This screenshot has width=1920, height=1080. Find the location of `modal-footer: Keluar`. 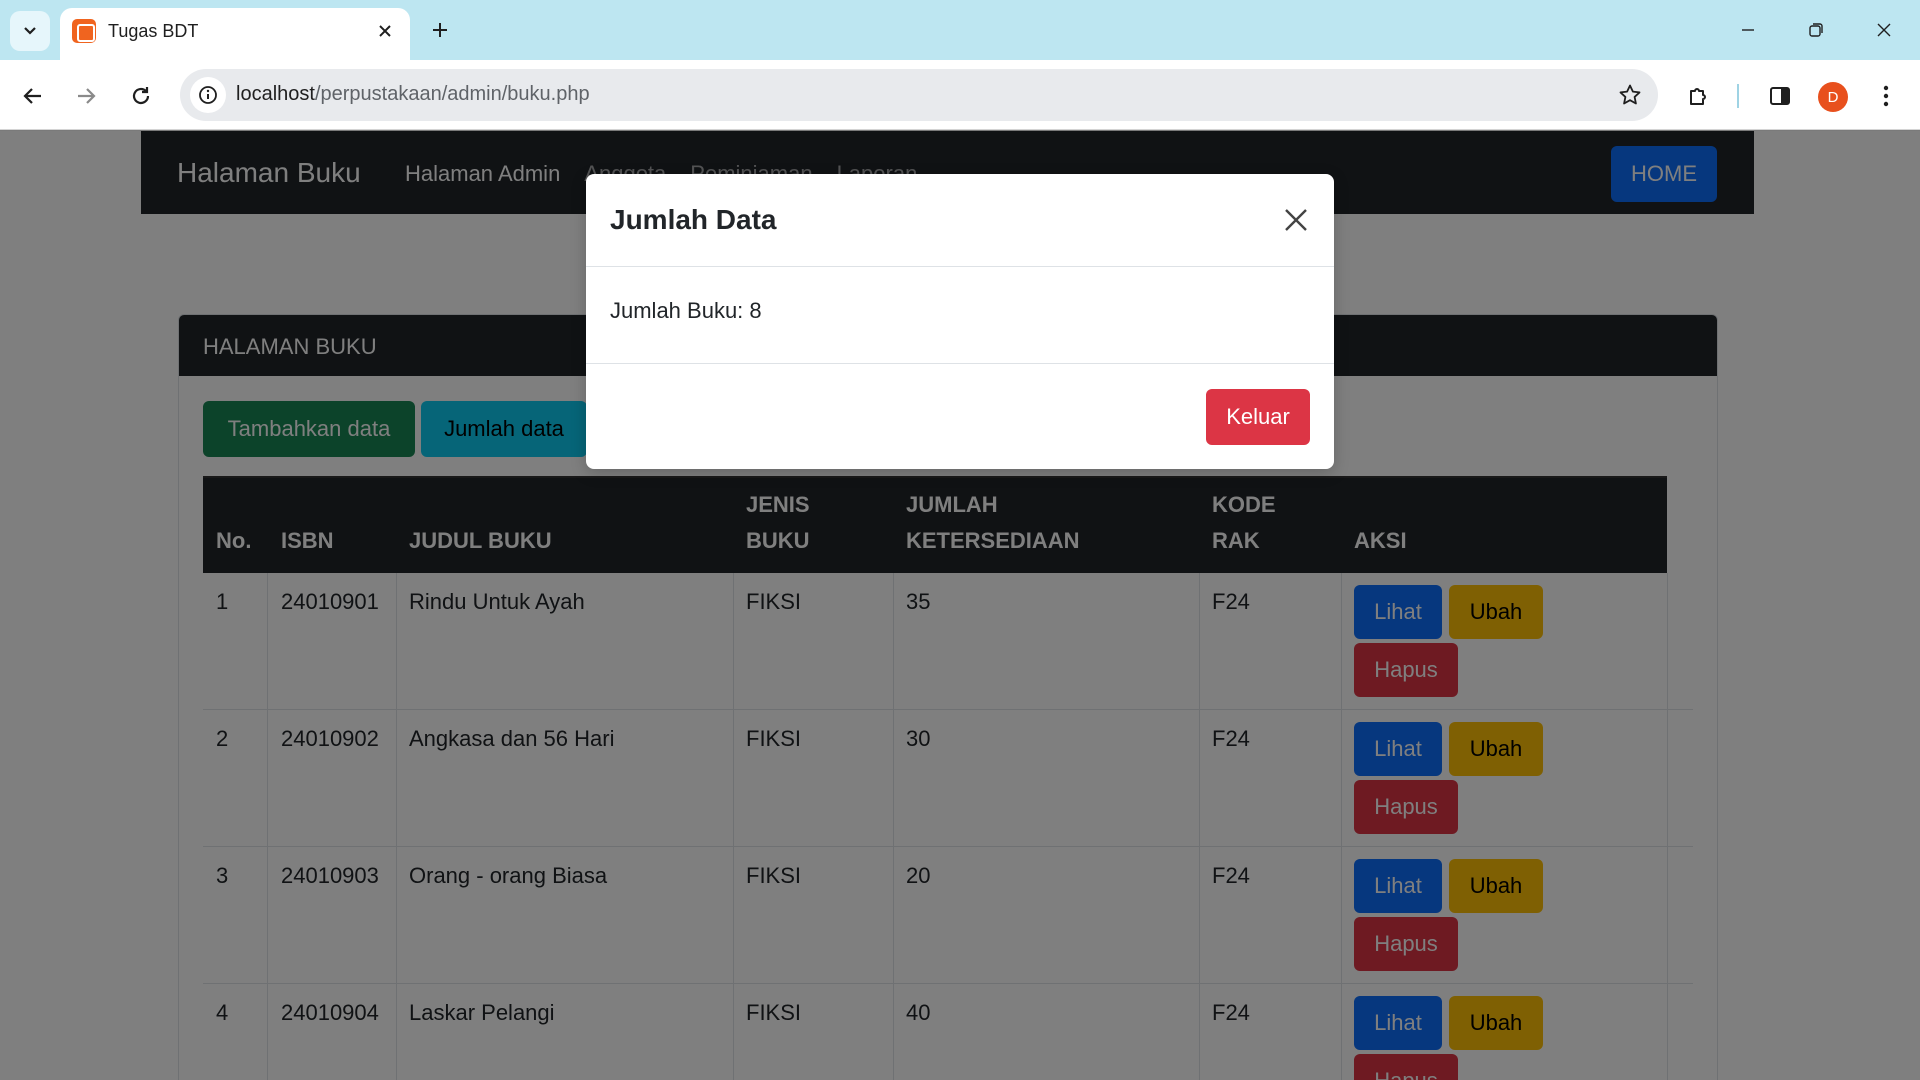

modal-footer: Keluar is located at coordinates (960, 416).